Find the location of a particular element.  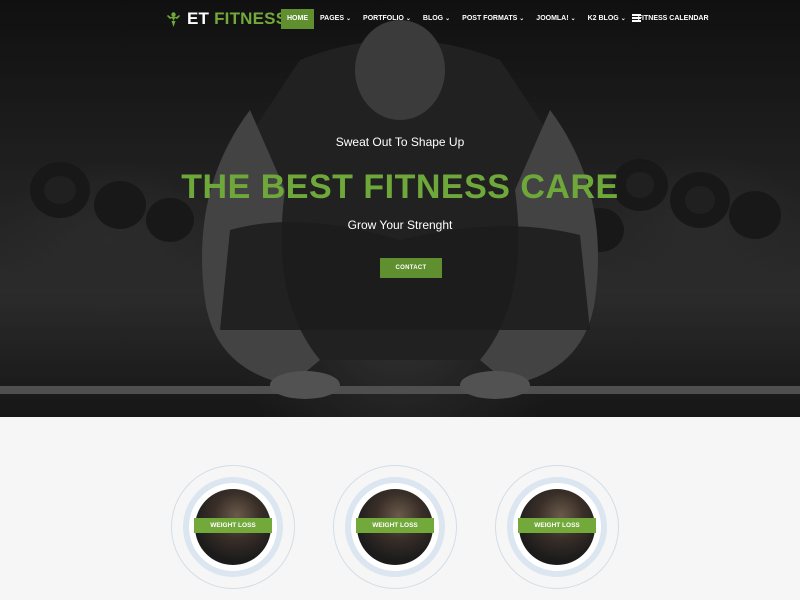

hero-headline: THE BEST FITNESS CARE is located at coordinates (400, 187).